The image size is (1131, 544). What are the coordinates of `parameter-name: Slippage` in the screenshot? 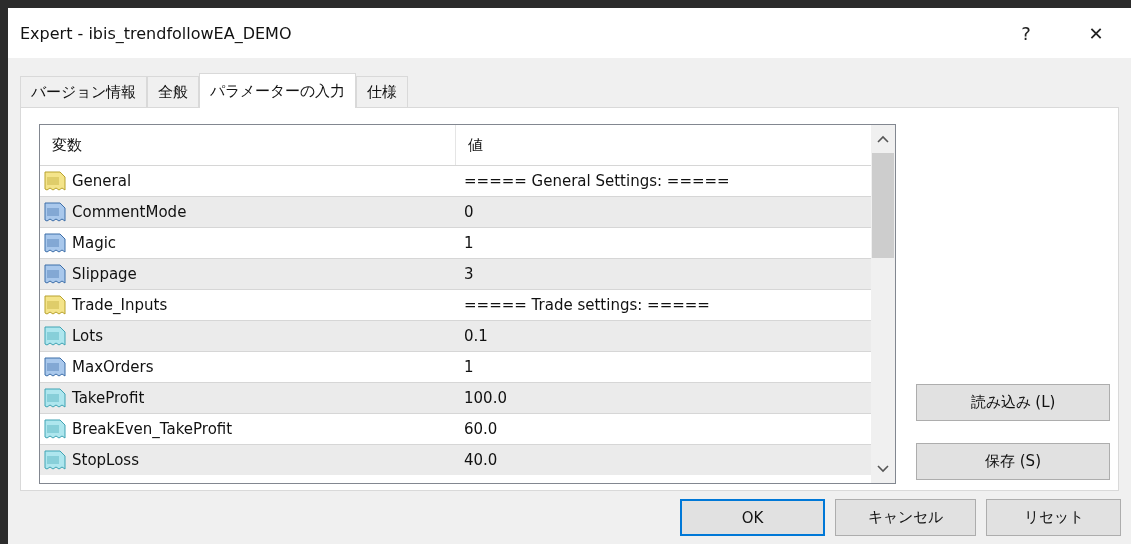 It's located at (104, 274).